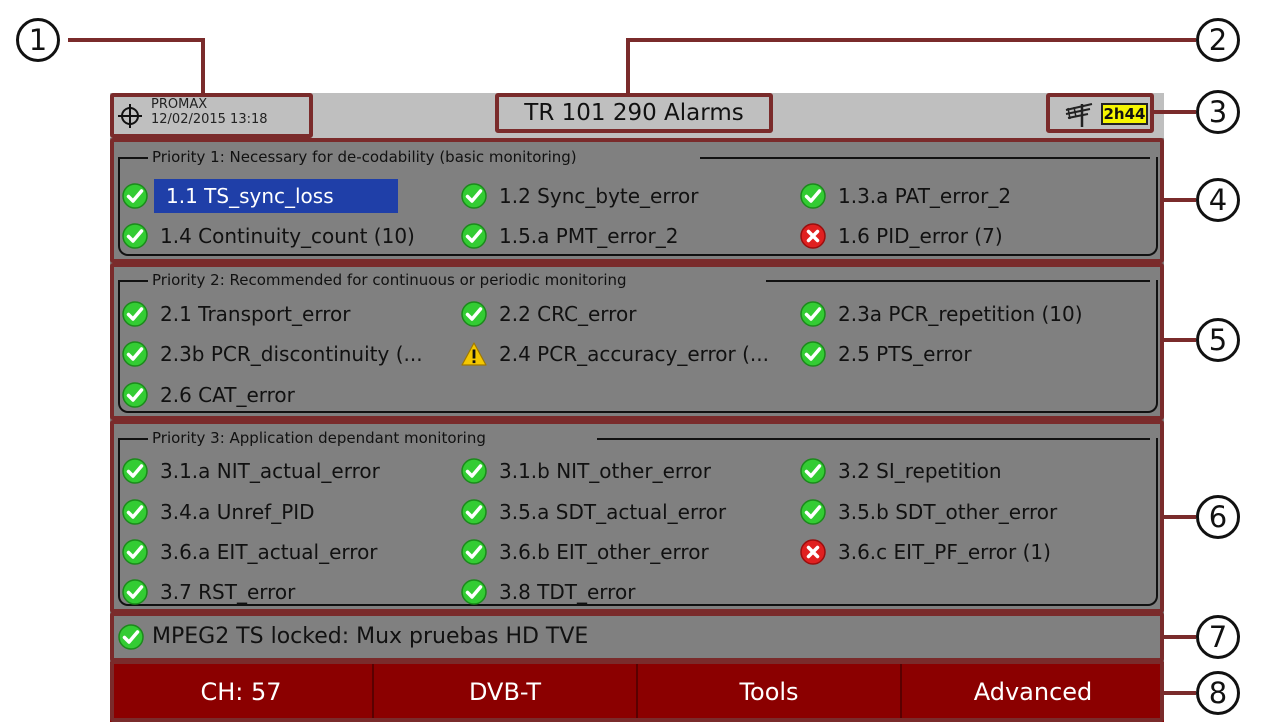  I want to click on callout-6: 6, so click(1218, 517).